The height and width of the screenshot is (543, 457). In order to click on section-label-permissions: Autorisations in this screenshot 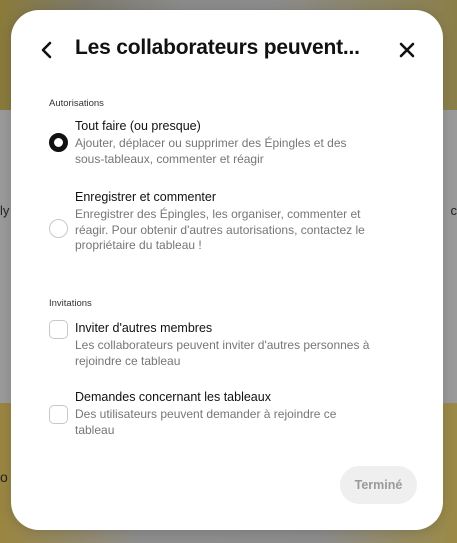, I will do `click(76, 103)`.